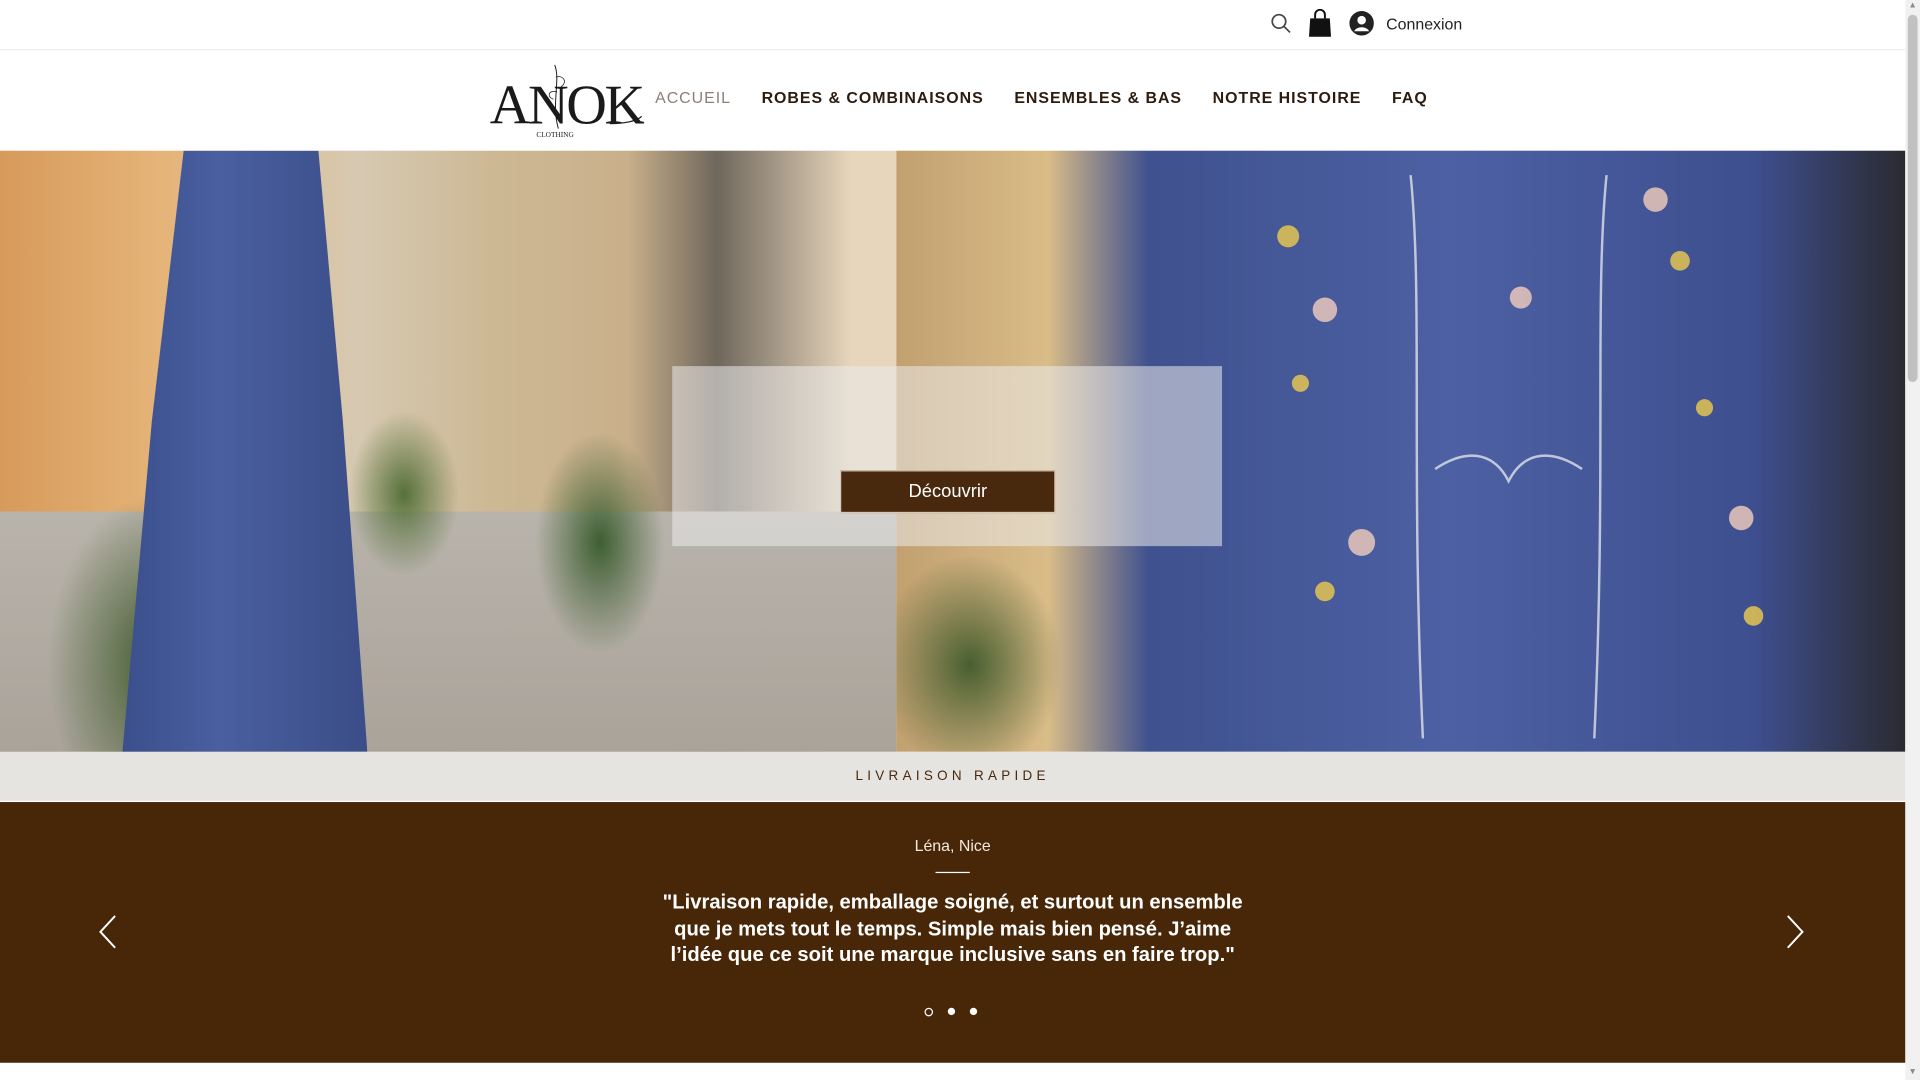  Describe the element at coordinates (1361, 23) in the screenshot. I see `user-avatar-icon` at that location.